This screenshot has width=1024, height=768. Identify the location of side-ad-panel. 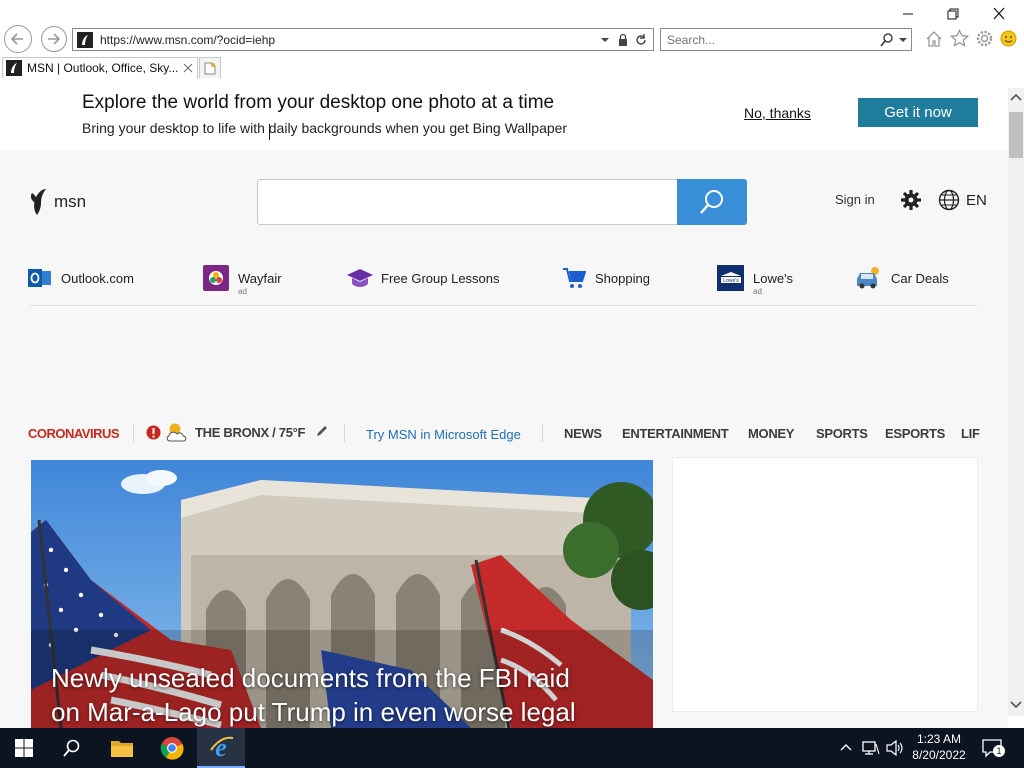
(825, 584).